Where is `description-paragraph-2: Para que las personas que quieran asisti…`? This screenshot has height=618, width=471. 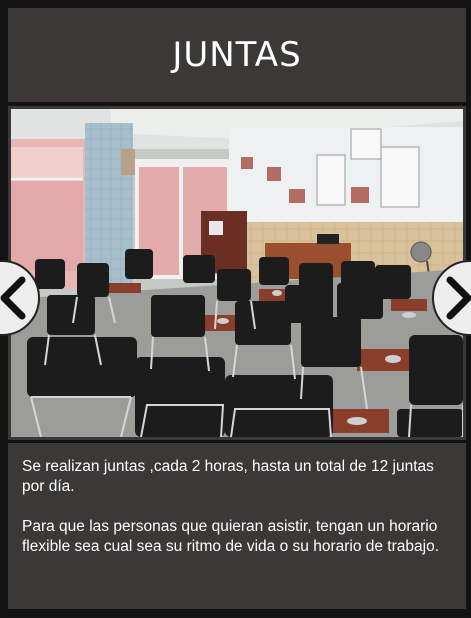
description-paragraph-2: Para que las personas que quieran asisti… is located at coordinates (231, 536).